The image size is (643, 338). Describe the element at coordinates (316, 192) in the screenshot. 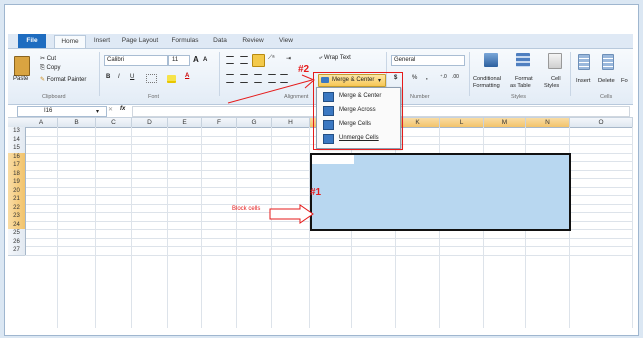

I see `annotation-number-1: #1` at that location.